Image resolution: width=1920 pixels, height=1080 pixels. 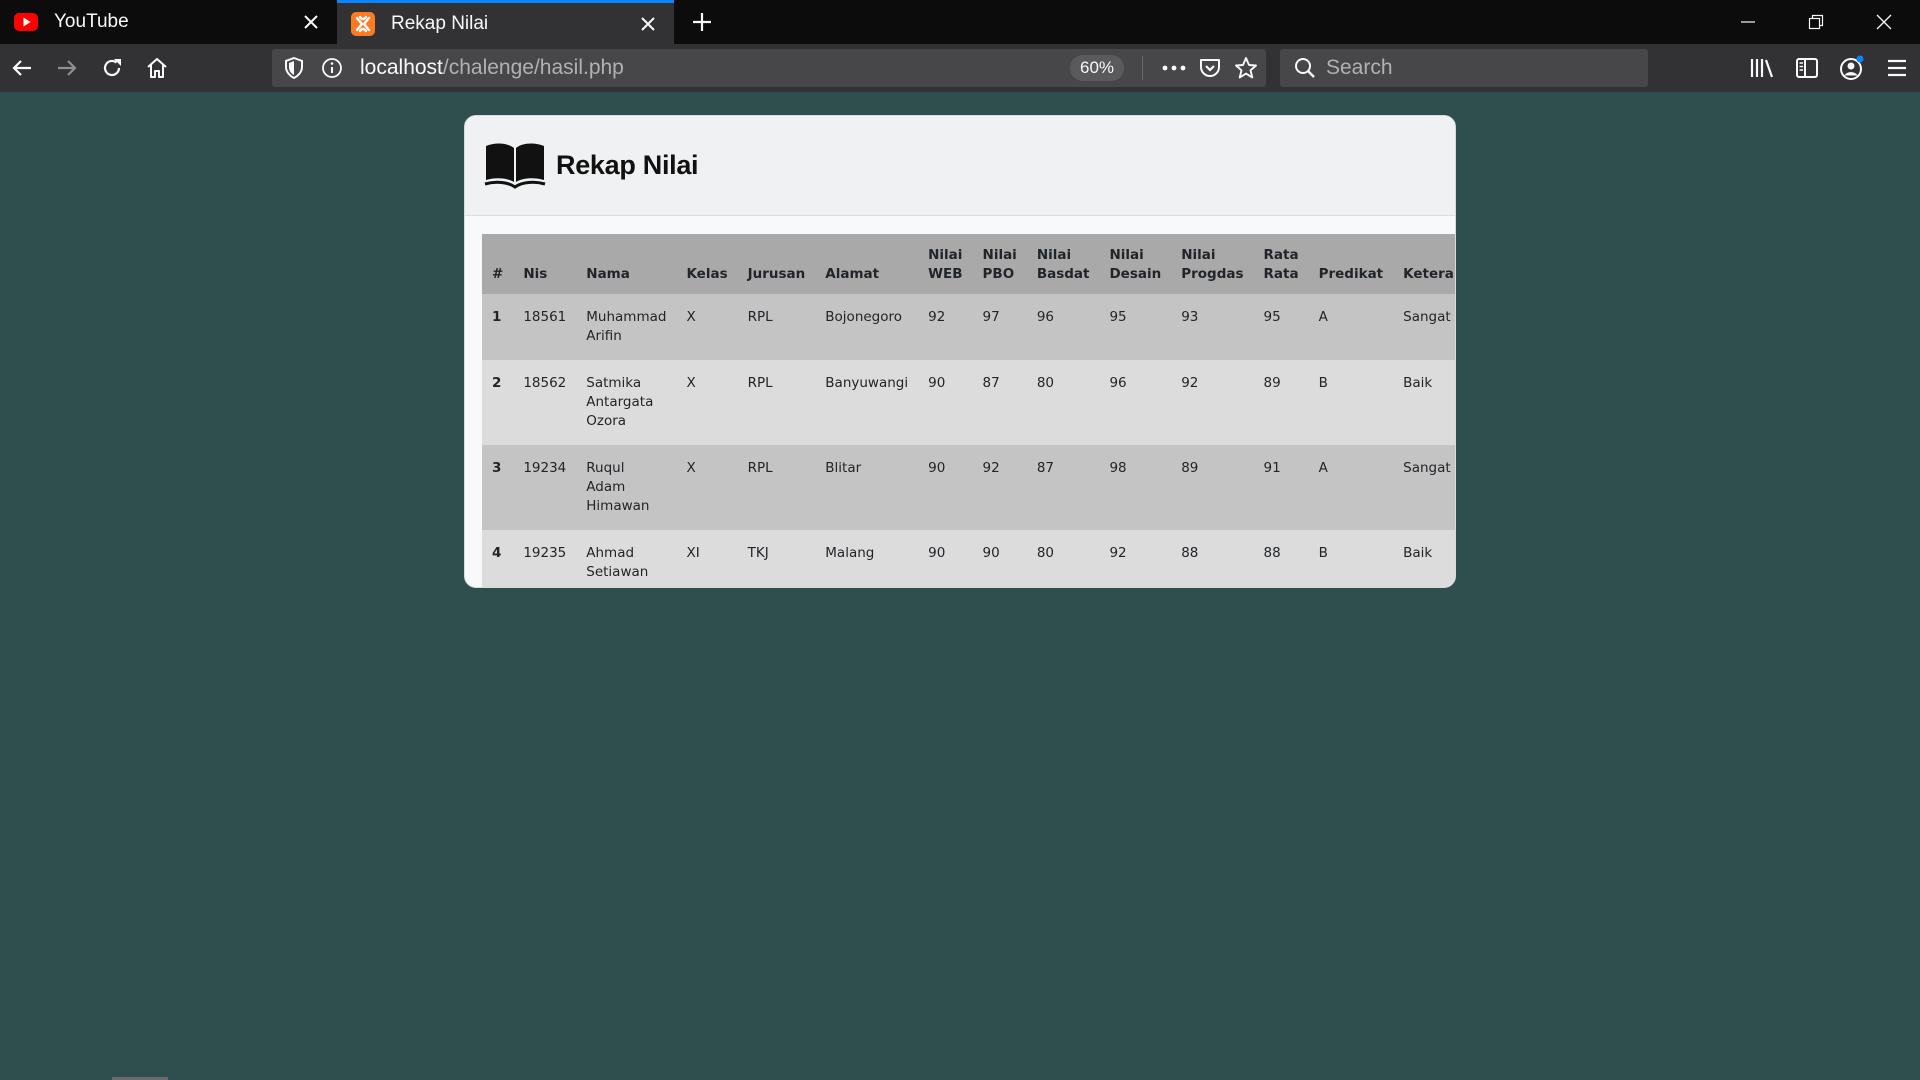 I want to click on cell-basdat: 80, so click(x=1045, y=383).